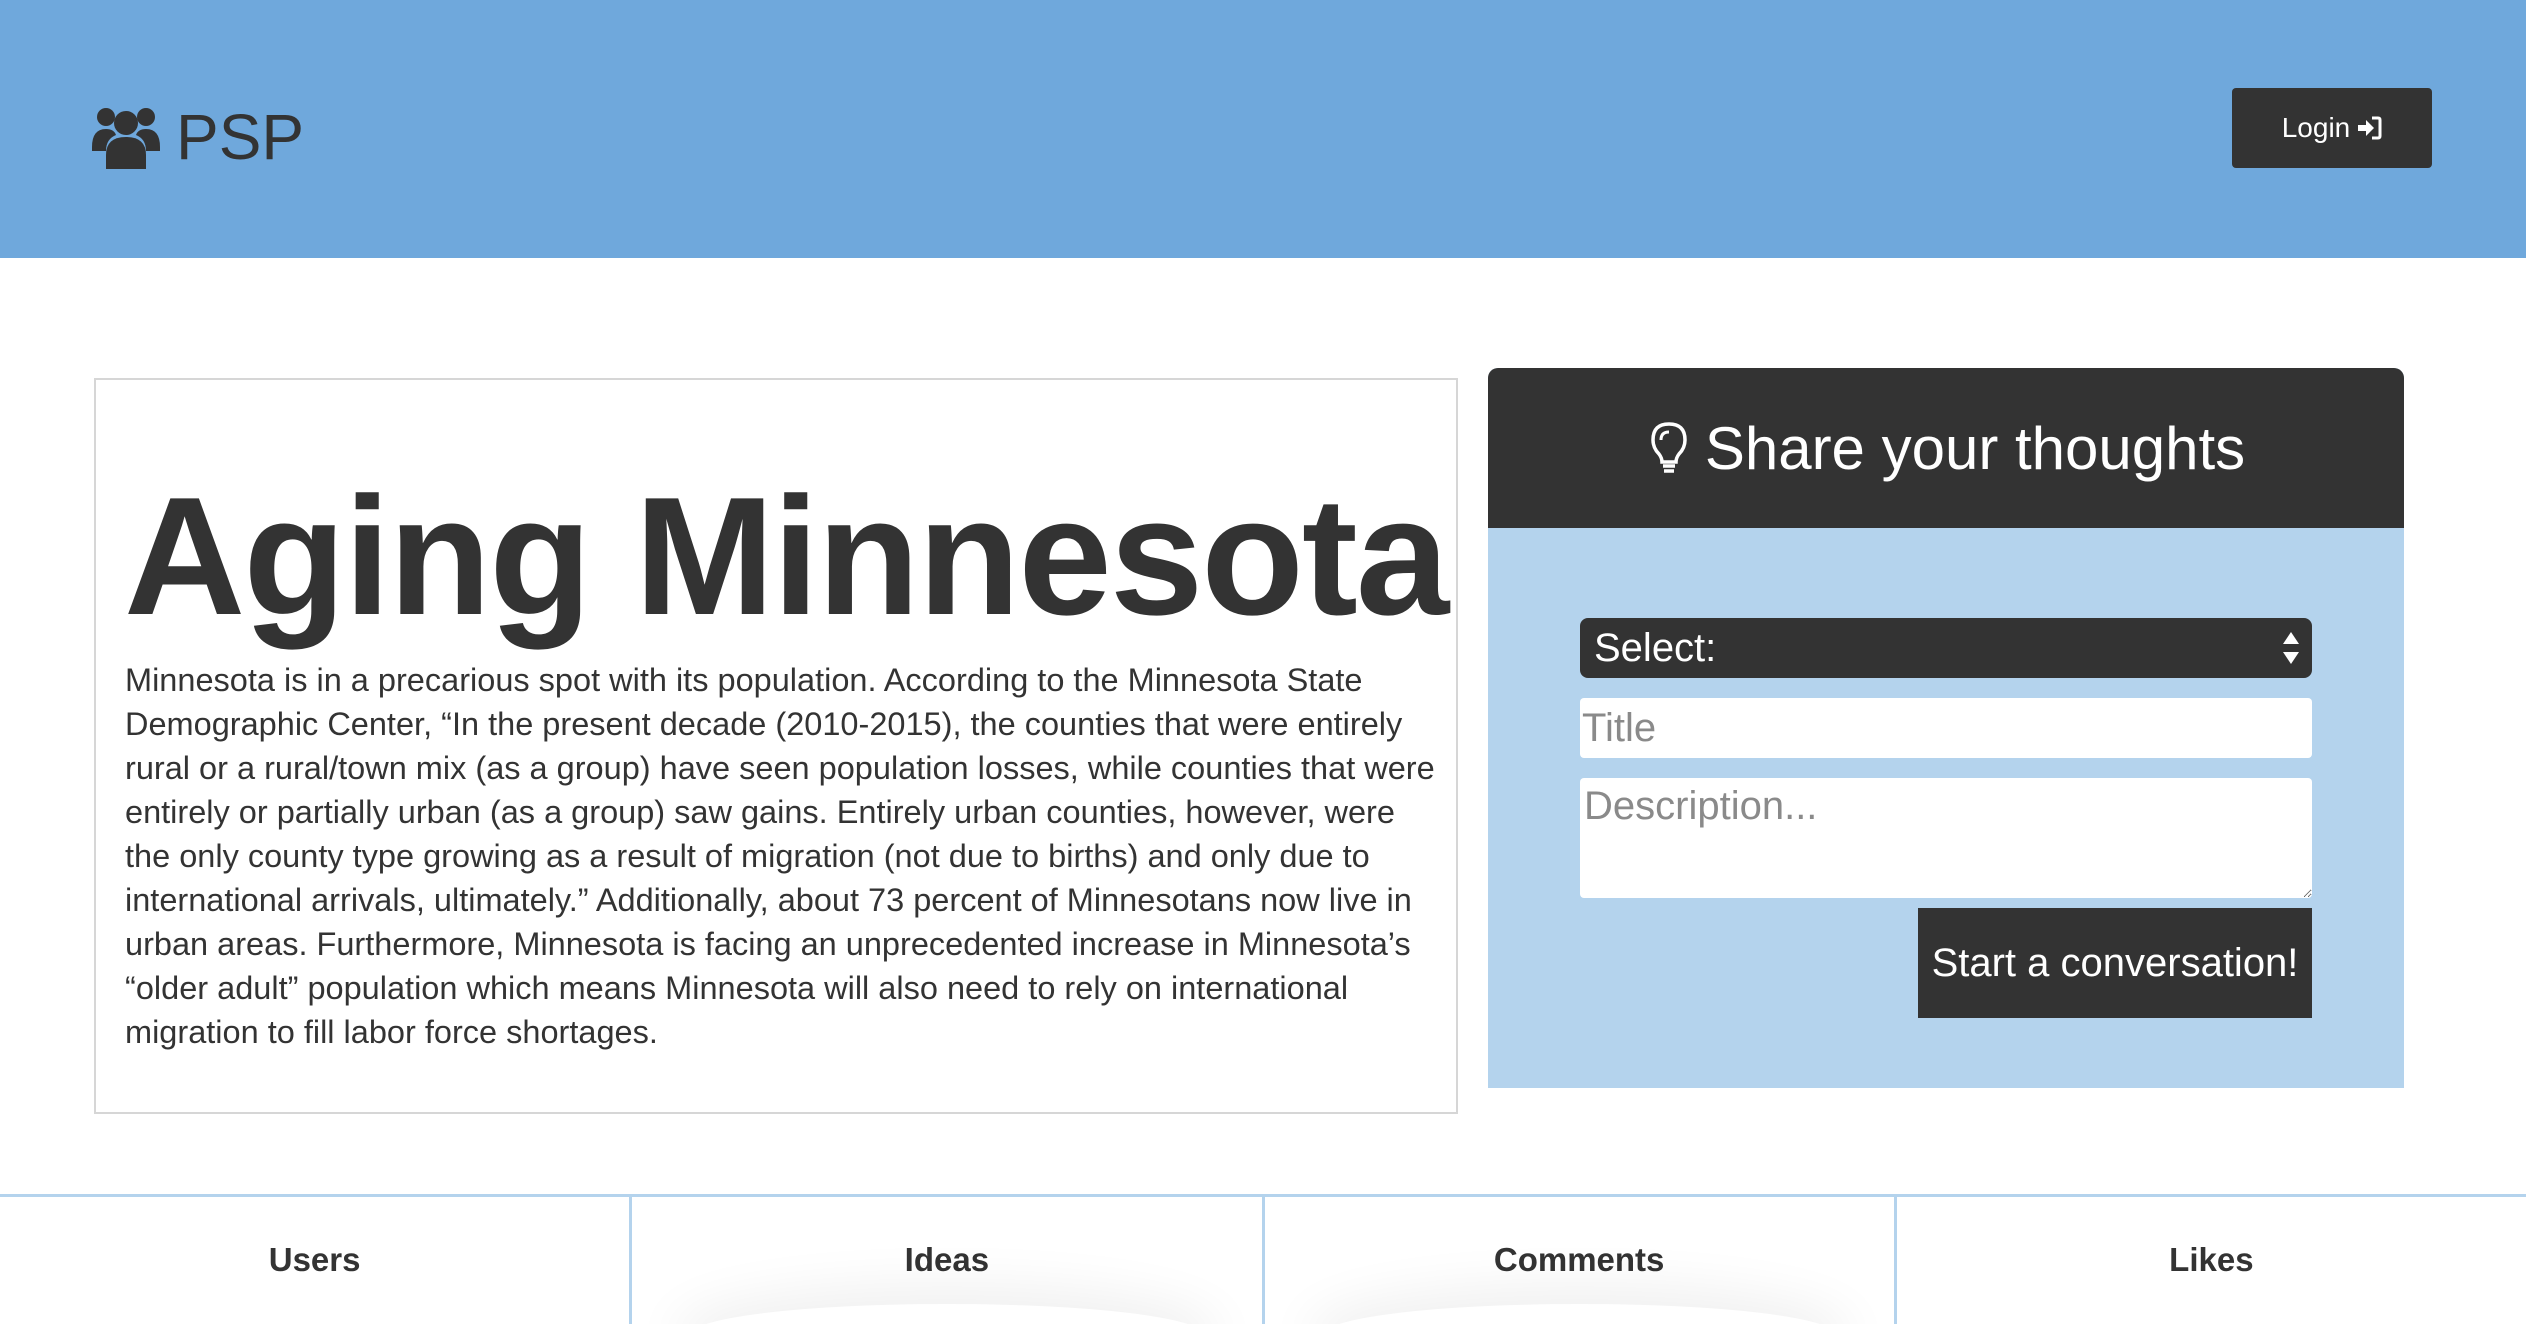  I want to click on sign-in-icon, so click(2369, 128).